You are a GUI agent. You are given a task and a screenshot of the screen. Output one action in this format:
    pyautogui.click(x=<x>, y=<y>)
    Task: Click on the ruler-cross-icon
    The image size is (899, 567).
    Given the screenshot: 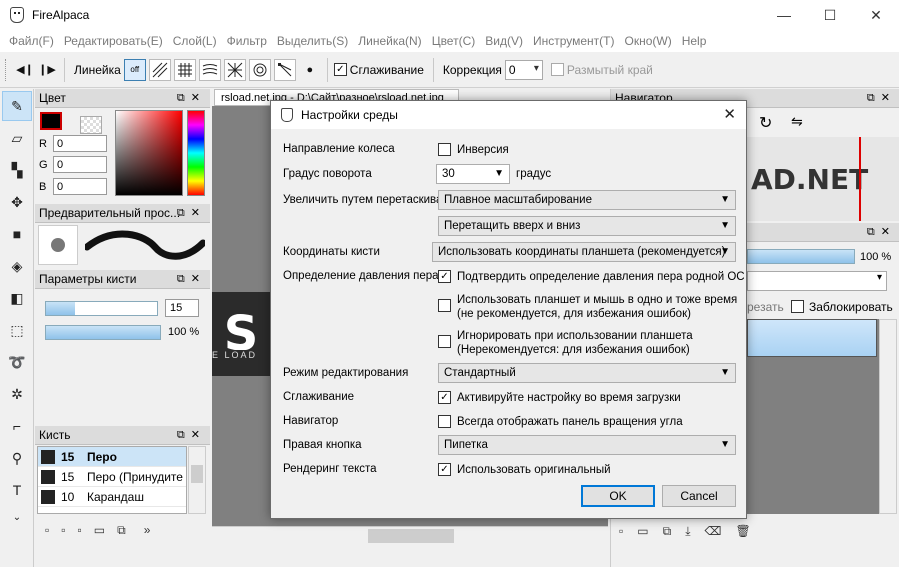 What is the action you would take?
    pyautogui.click(x=184, y=69)
    